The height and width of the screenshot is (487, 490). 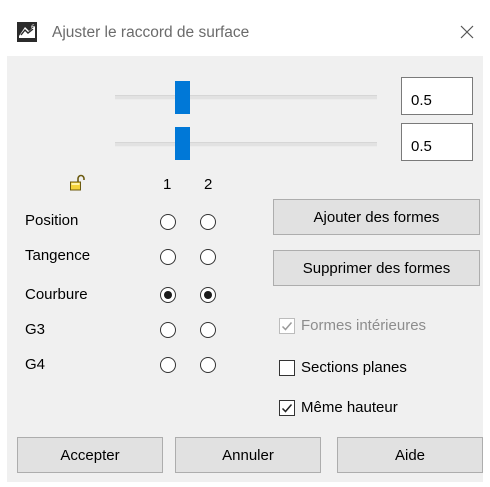 I want to click on add-shapes-button: Ajouter des formes, so click(x=376, y=217).